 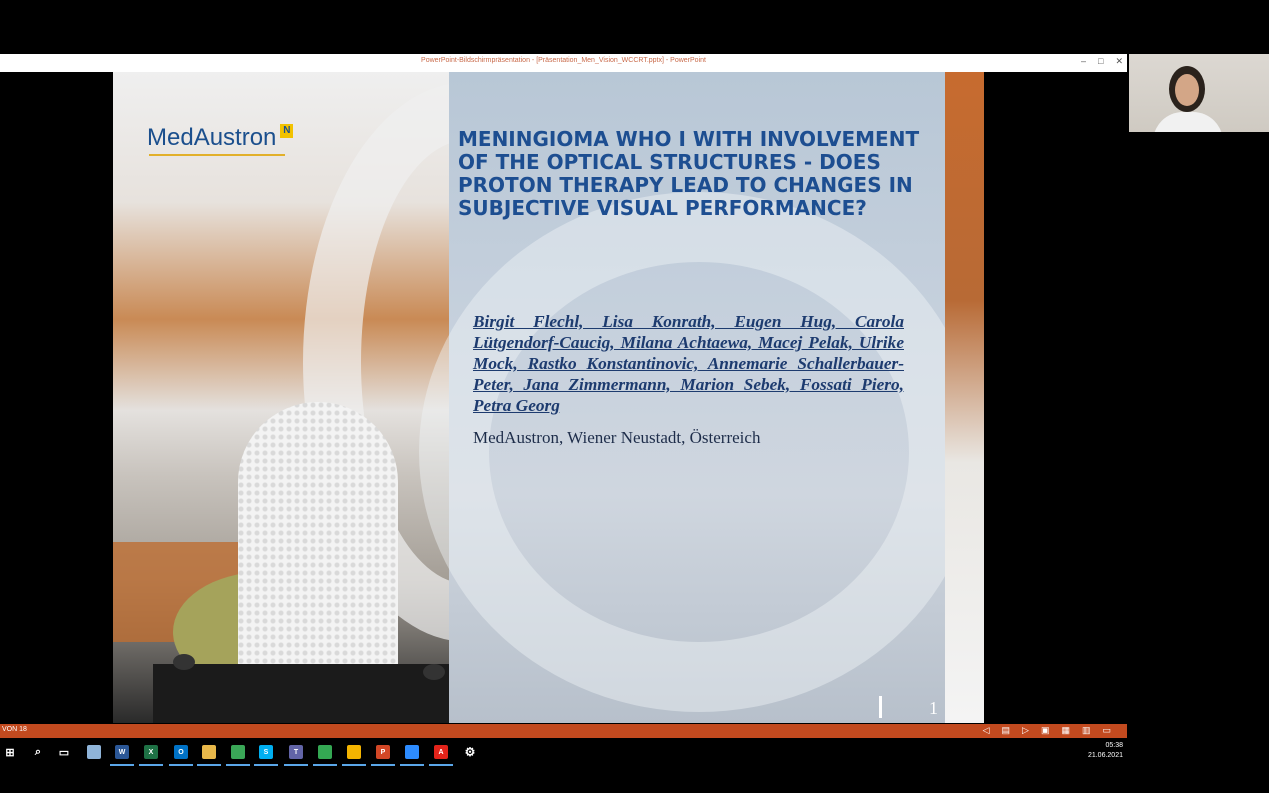 What do you see at coordinates (617, 437) in the screenshot?
I see `slide-affiliation: MedAustron, Wiener Neustadt, Österreich` at bounding box center [617, 437].